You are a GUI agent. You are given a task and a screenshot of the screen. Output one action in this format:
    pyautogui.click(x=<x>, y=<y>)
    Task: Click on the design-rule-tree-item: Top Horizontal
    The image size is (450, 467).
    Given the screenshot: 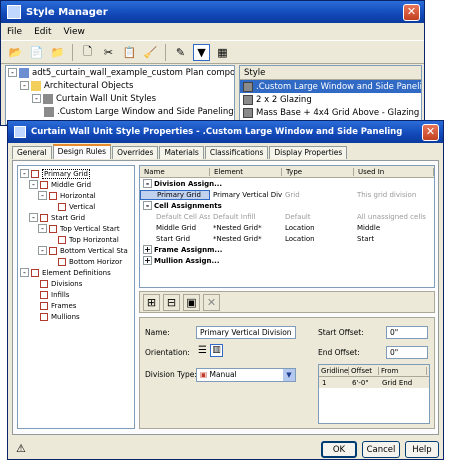 What is the action you would take?
    pyautogui.click(x=76, y=239)
    